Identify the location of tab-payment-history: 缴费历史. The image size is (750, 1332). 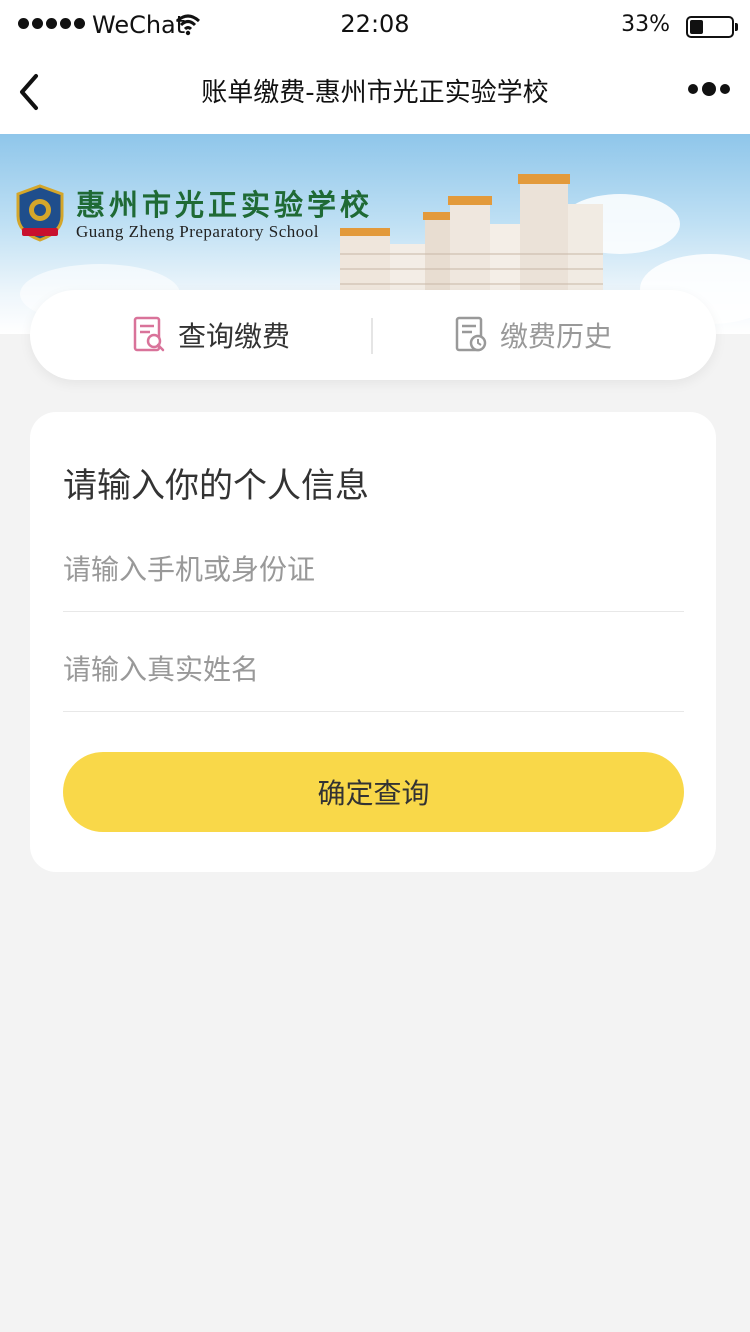
(533, 335).